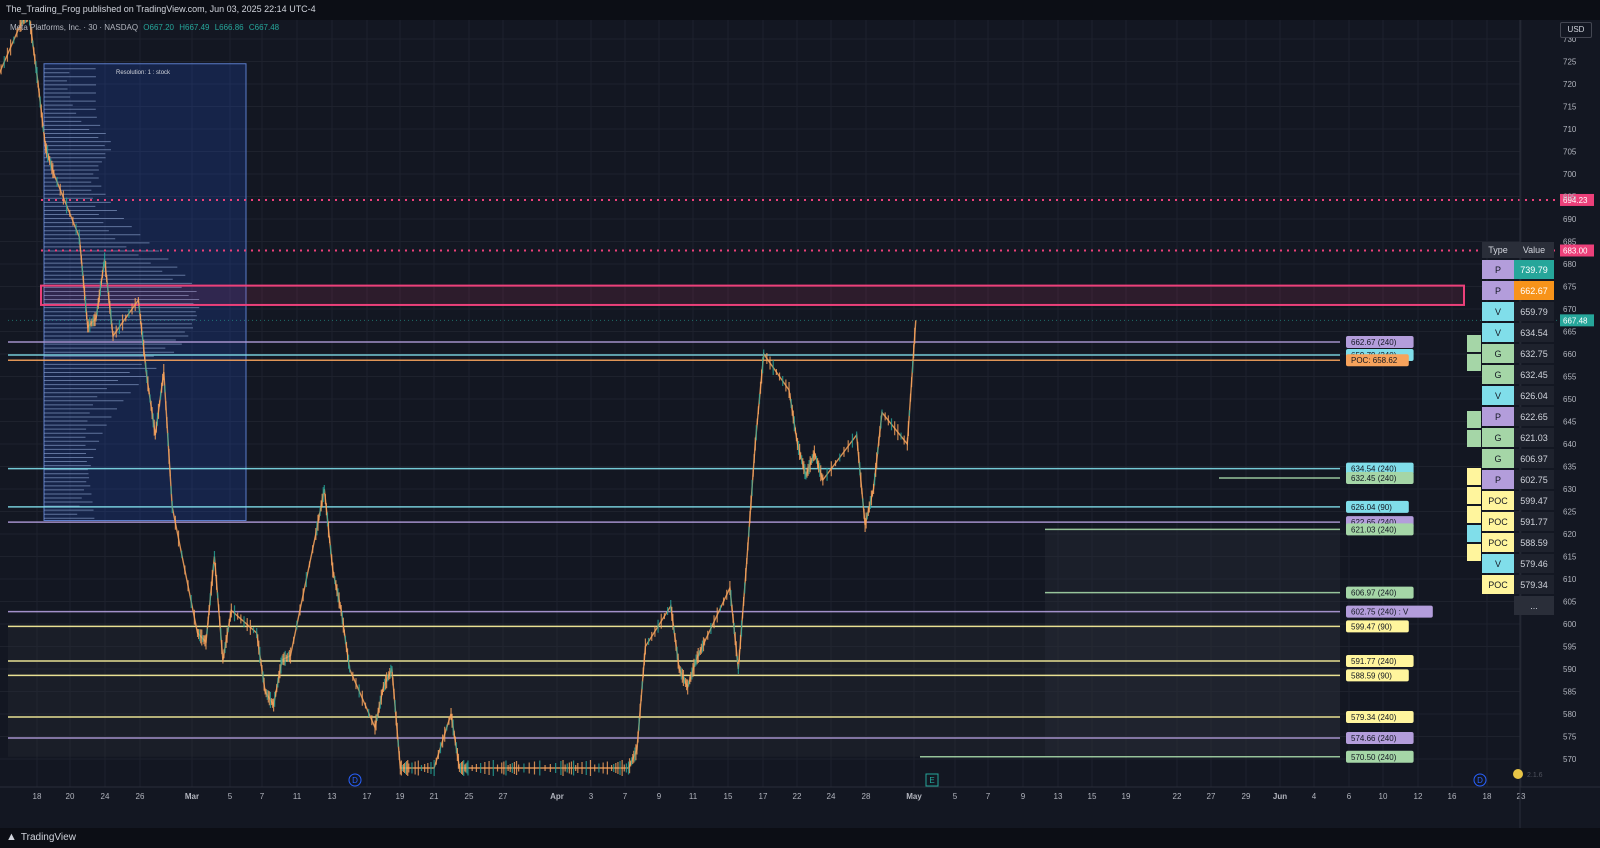 This screenshot has width=1600, height=848. Describe the element at coordinates (1534, 250) in the screenshot. I see `table-header-value: Value` at that location.